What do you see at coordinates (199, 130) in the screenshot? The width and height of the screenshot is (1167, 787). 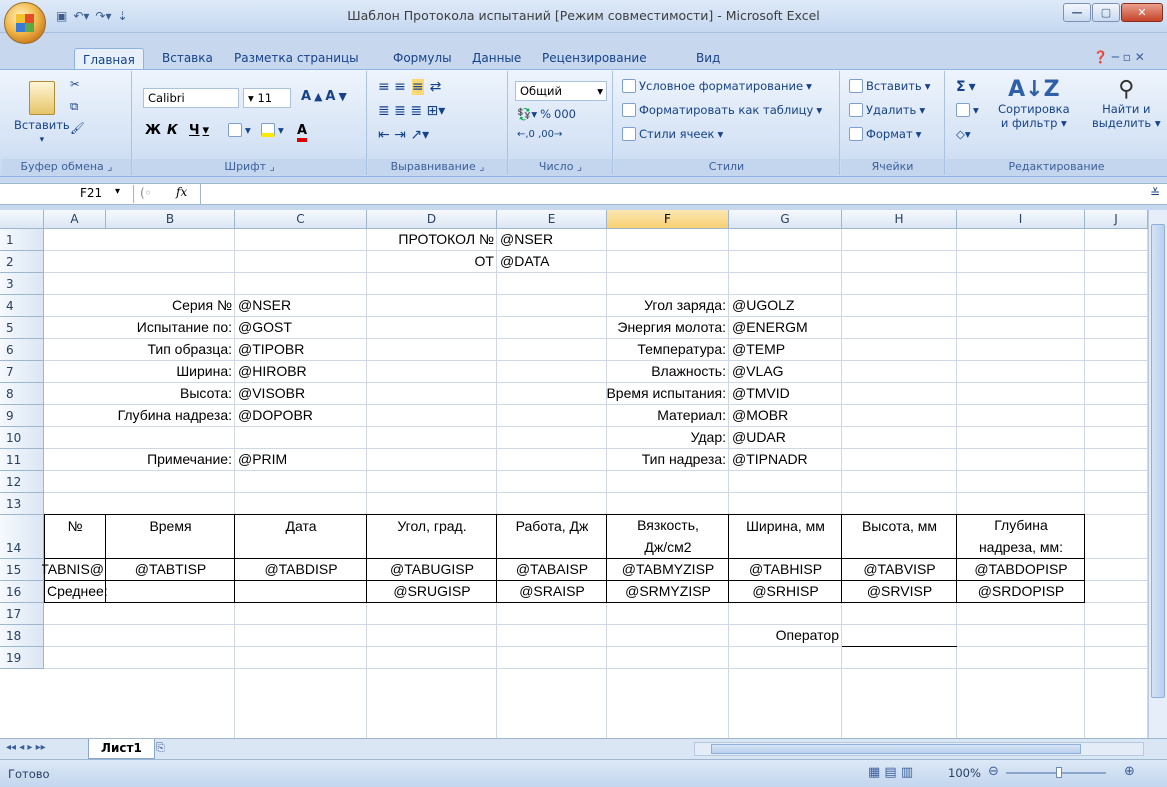 I see `underline-button: Ч ▾` at bounding box center [199, 130].